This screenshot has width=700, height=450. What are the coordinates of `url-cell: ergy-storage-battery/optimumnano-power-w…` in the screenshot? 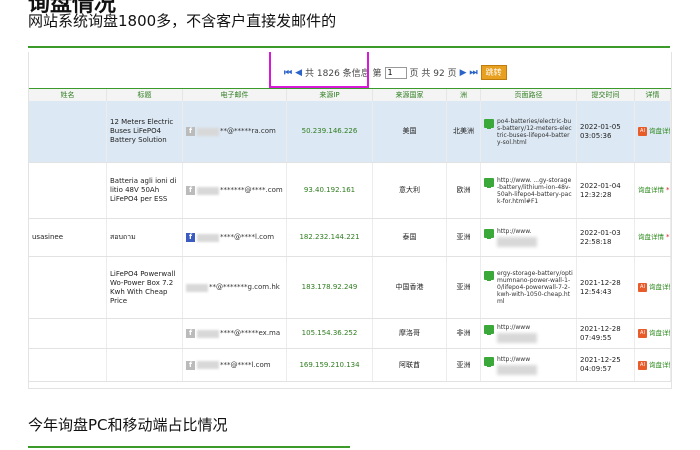 It's located at (529, 287).